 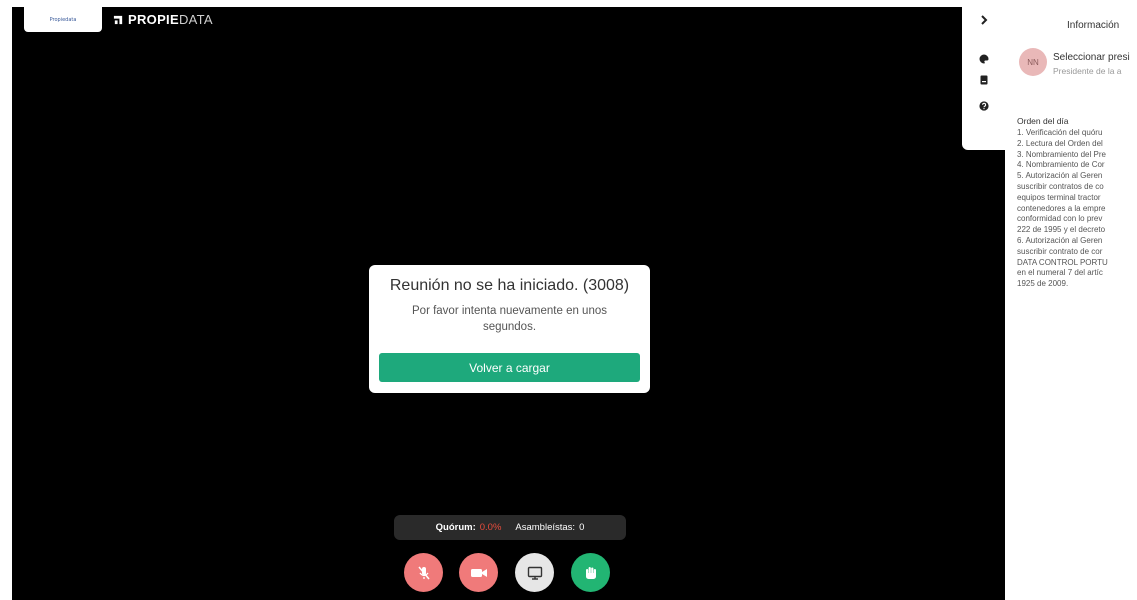 I want to click on agenda-line: 4. Nombramiento de Cor, so click(x=1061, y=165).